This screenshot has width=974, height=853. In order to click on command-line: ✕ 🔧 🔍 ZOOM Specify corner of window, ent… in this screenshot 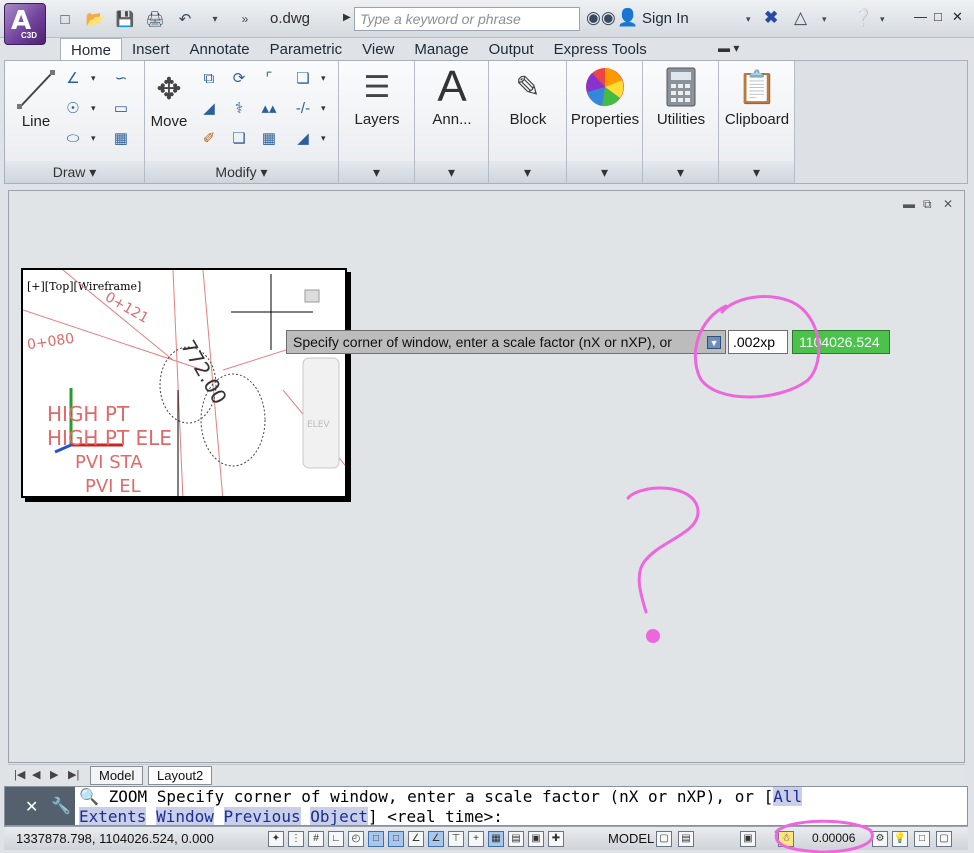, I will do `click(486, 806)`.